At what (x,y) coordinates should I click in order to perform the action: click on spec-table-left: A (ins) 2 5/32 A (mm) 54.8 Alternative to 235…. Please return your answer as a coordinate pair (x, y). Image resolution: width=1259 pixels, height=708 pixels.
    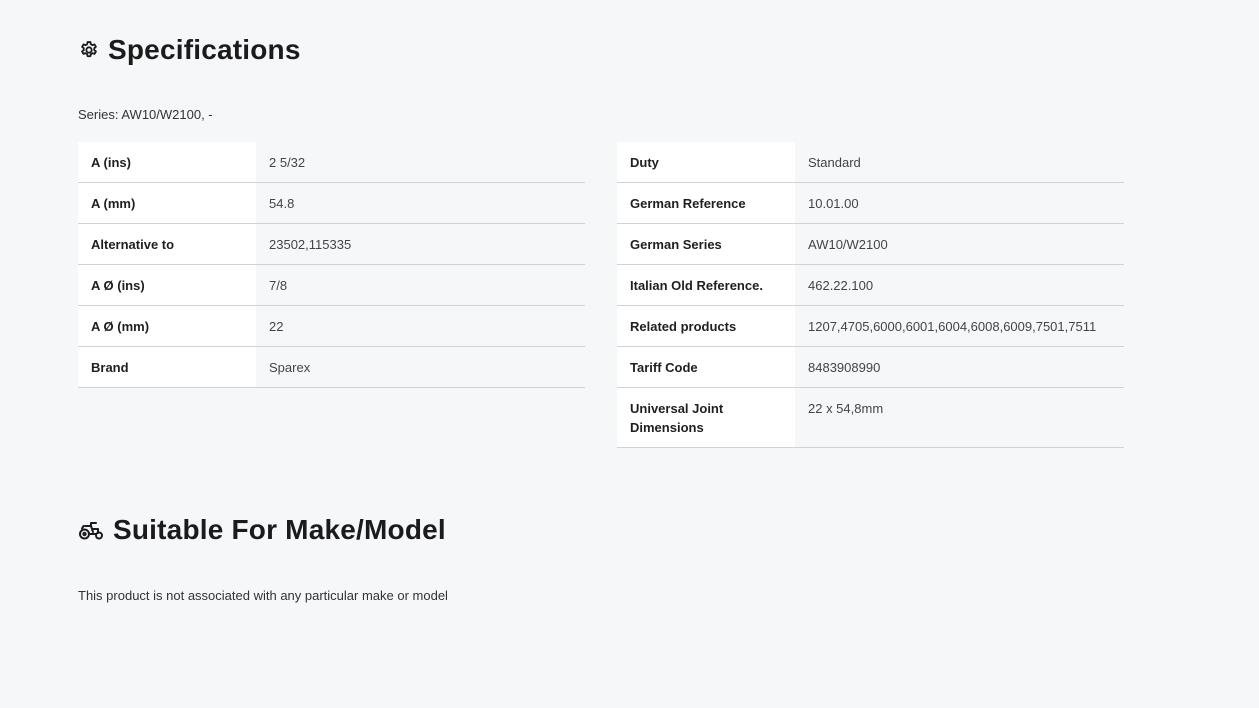
    Looking at the image, I should click on (331, 265).